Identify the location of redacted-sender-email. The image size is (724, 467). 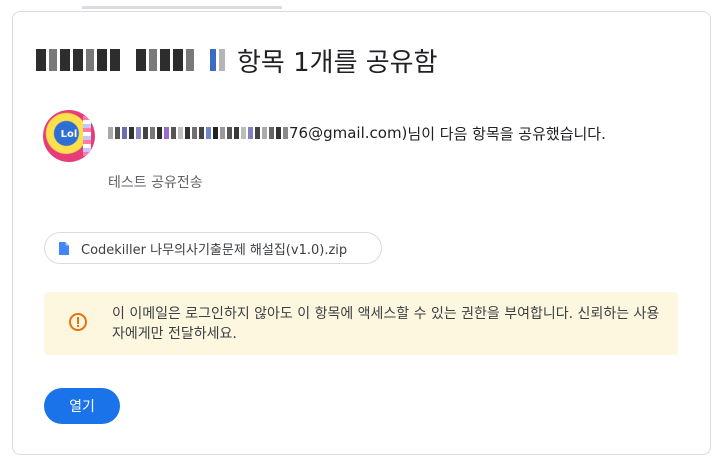
(198, 133).